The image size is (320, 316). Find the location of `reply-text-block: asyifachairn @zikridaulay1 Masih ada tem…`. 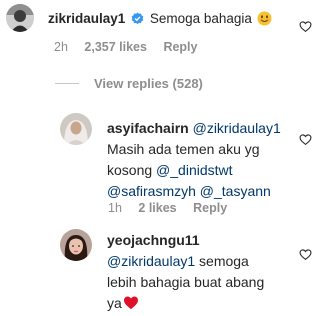

reply-text-block: asyifachairn @zikridaulay1 Masih ada tem… is located at coordinates (194, 160).